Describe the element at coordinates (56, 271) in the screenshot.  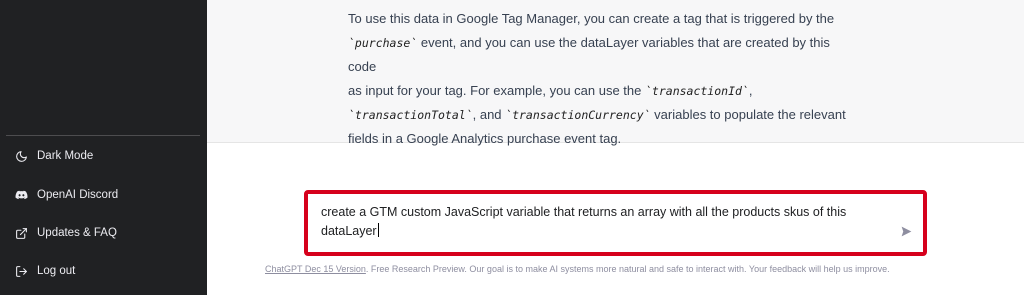
I see `sidebar-item-label: Log out` at that location.